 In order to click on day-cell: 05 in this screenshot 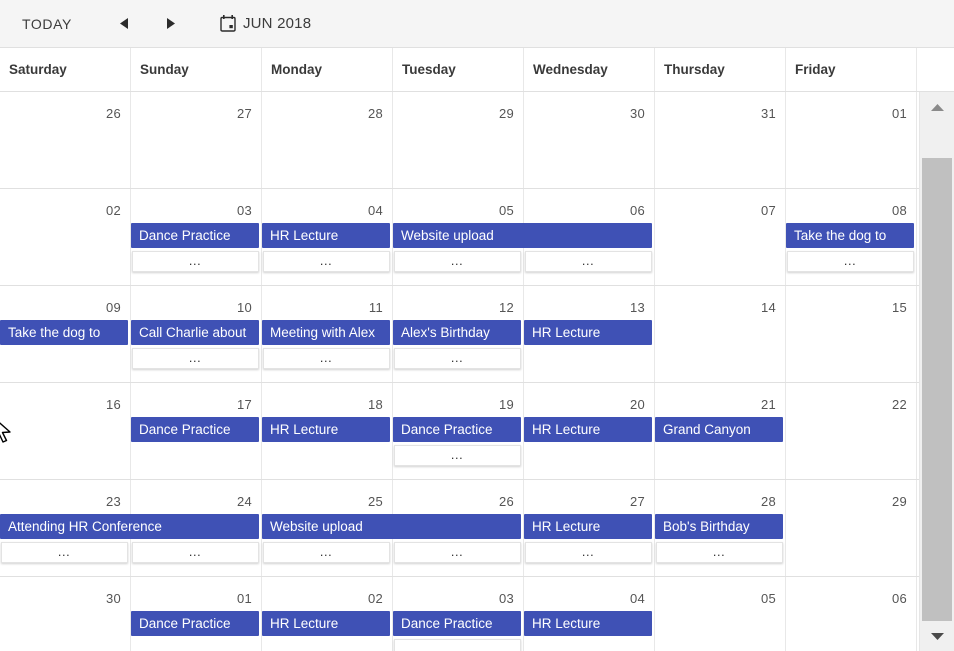, I will do `click(720, 614)`.